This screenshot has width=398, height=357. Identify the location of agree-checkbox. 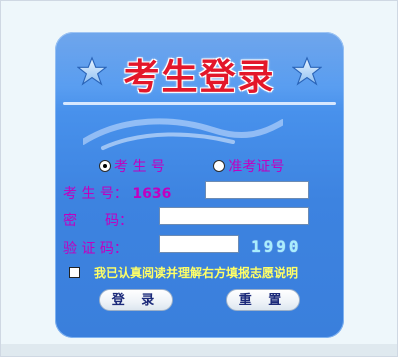
(74, 272).